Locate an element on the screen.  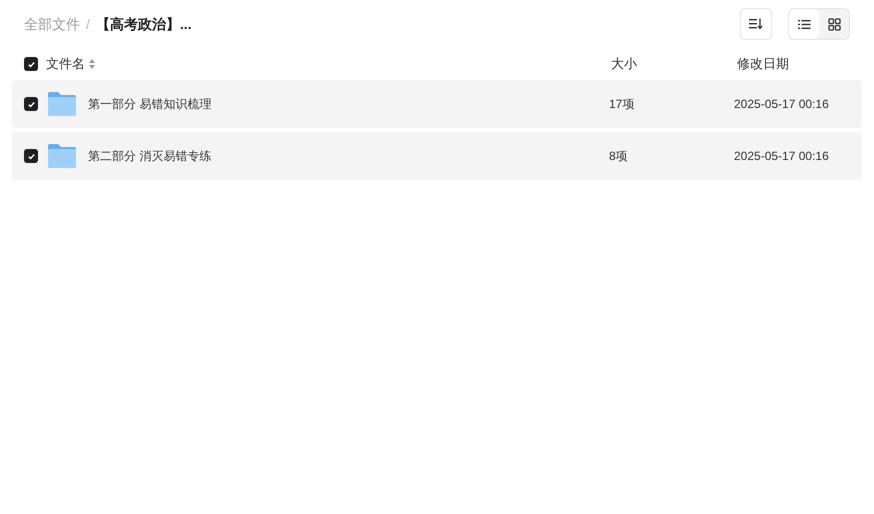
sort-icon is located at coordinates (756, 24).